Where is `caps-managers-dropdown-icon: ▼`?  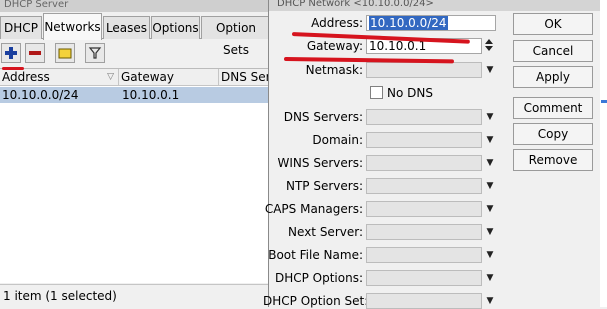
caps-managers-dropdown-icon: ▼ is located at coordinates (490, 209).